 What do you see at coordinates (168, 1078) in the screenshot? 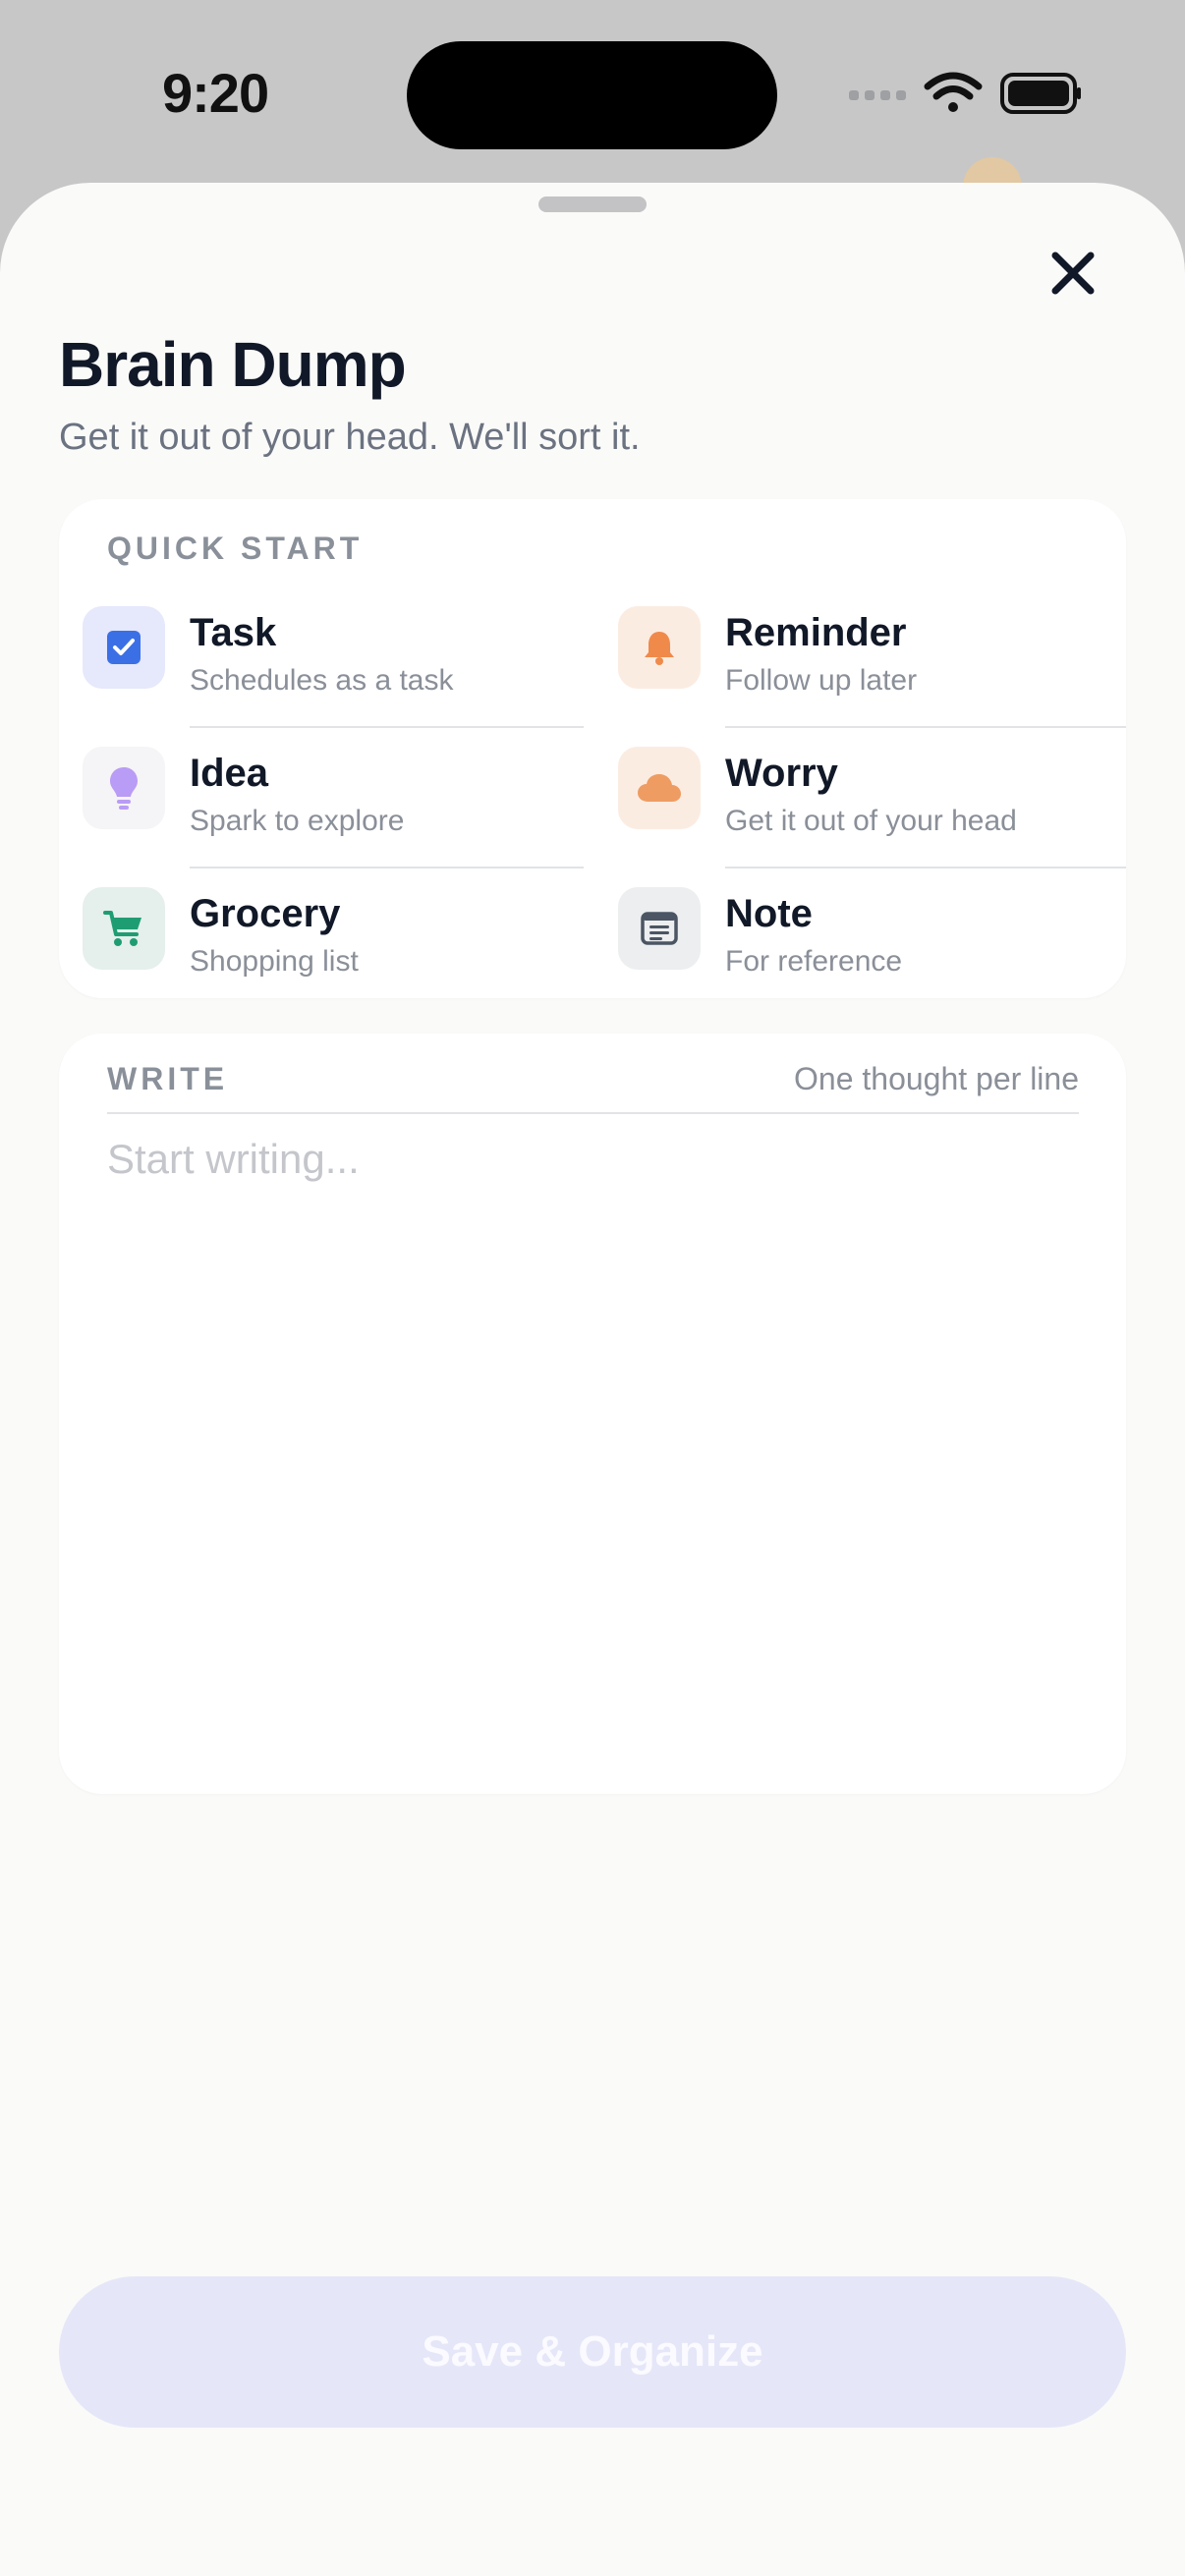
I see `write-label: WRITE` at bounding box center [168, 1078].